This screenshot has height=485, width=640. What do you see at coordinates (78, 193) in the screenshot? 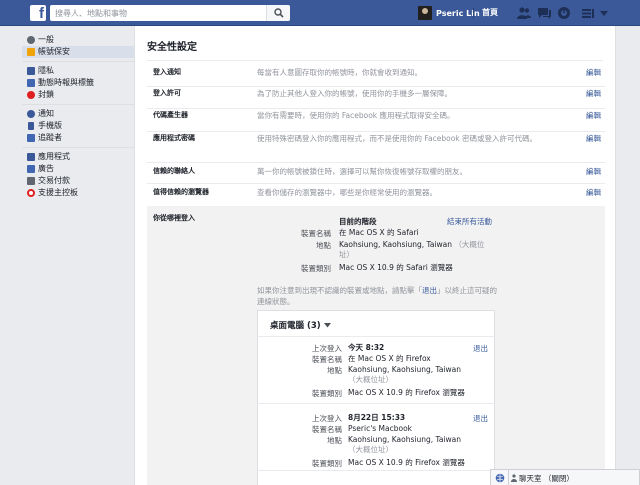
I see `sidebar-item-support: 支援主控板` at bounding box center [78, 193].